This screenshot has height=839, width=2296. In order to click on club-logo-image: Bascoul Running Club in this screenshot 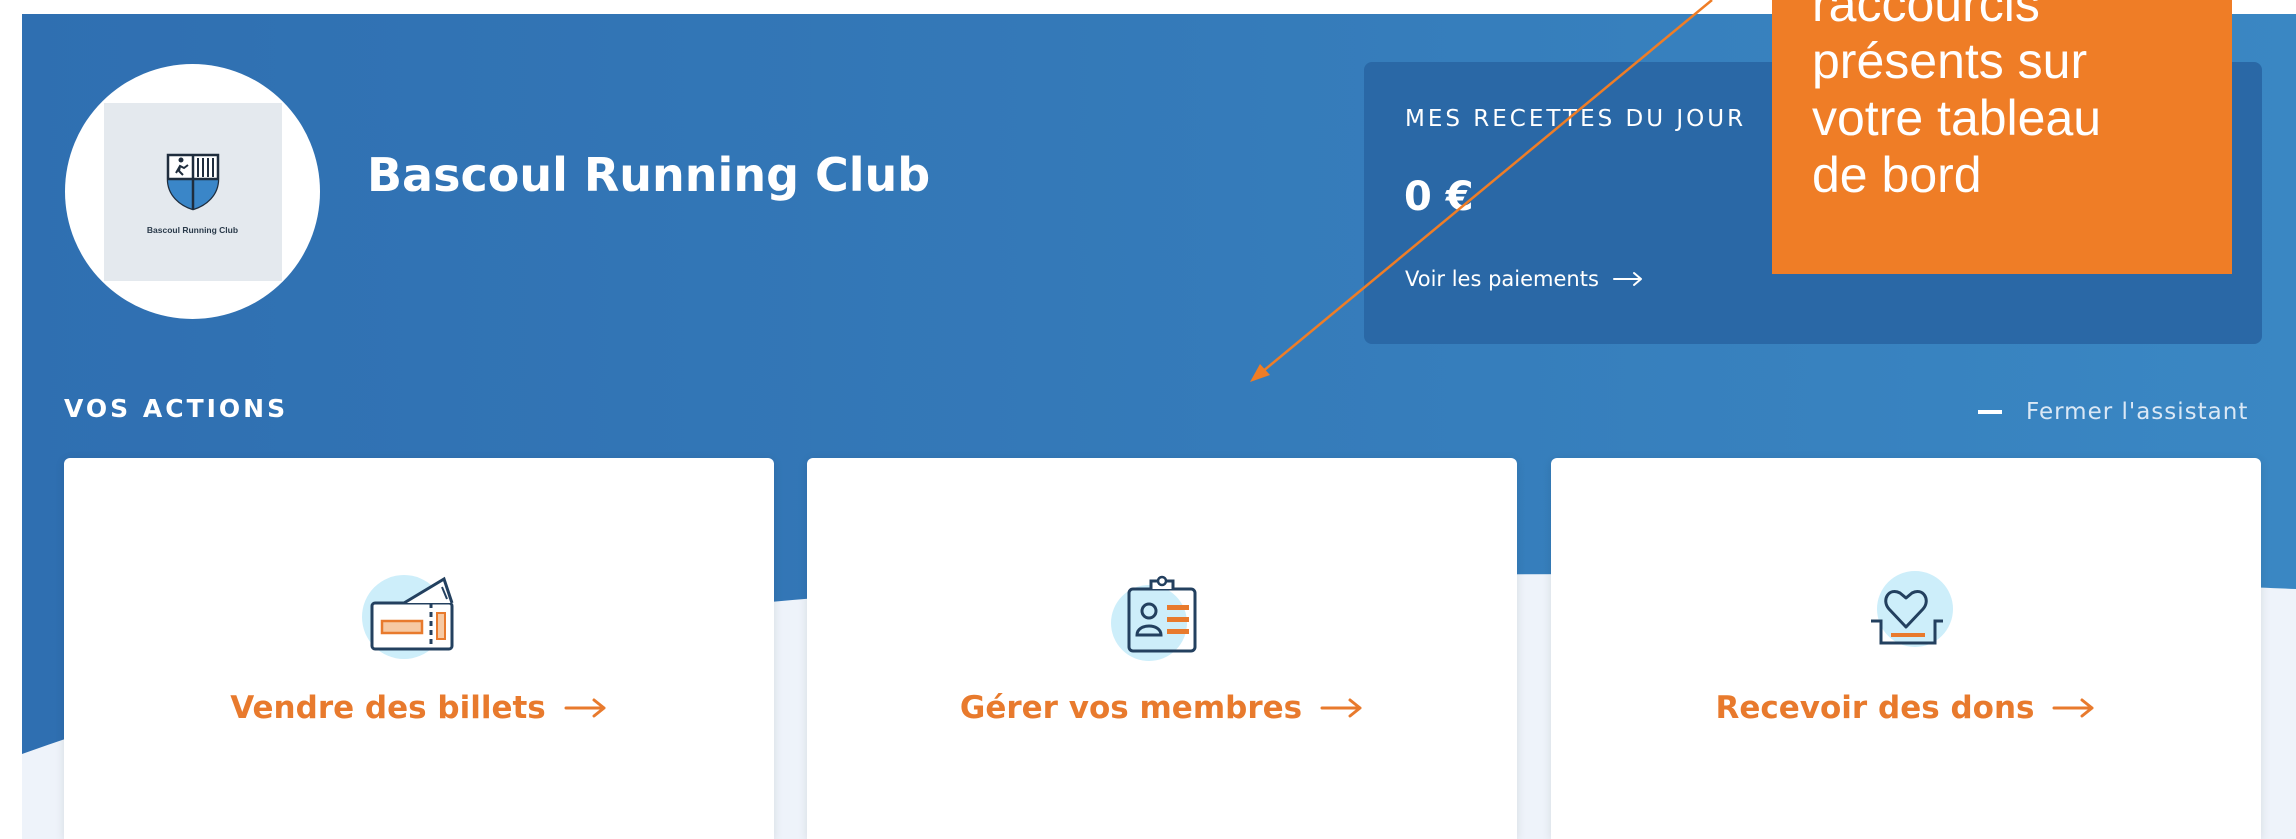, I will do `click(192, 191)`.